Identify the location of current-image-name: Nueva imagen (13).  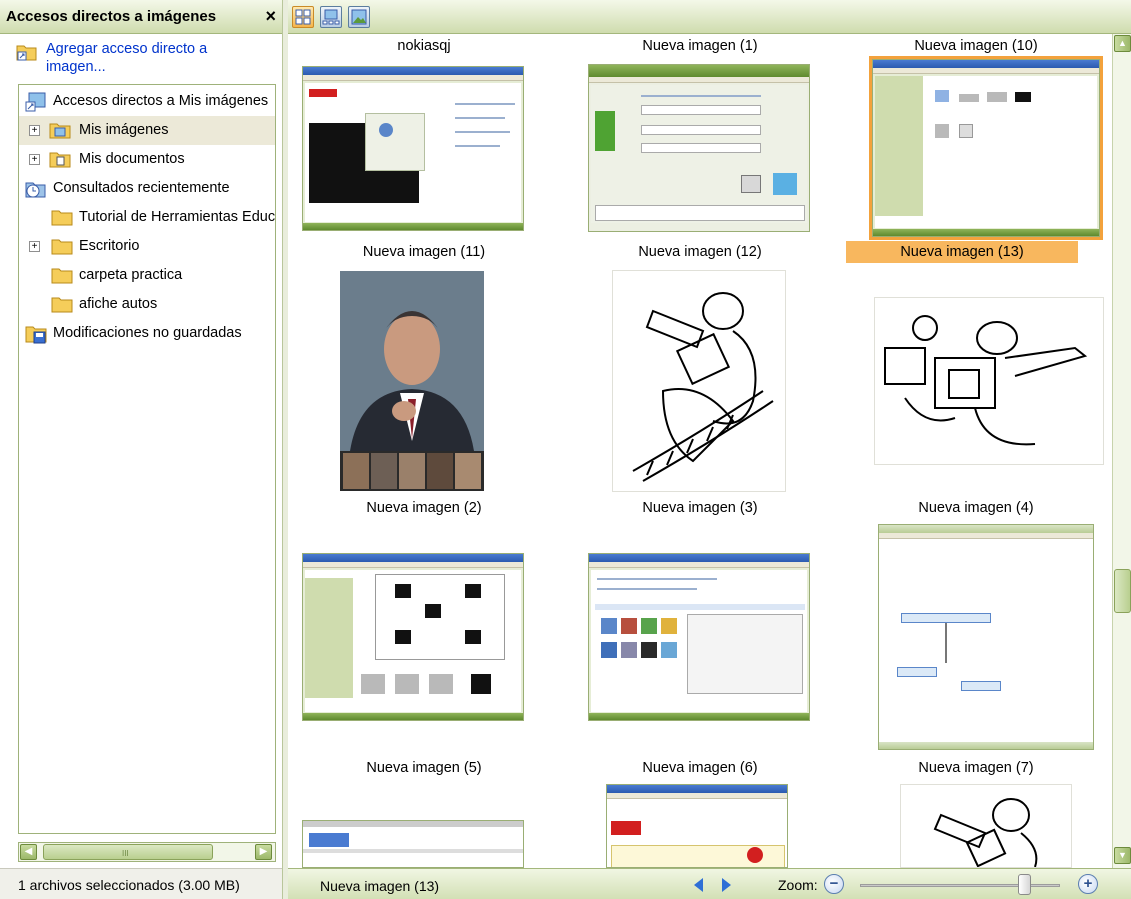
(380, 886).